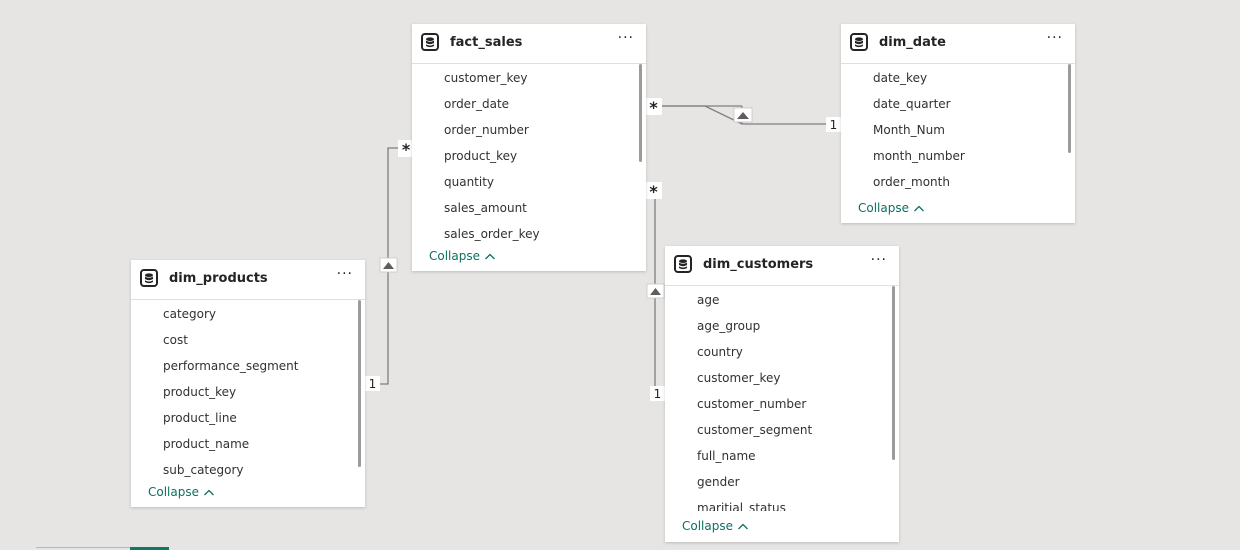 This screenshot has width=1240, height=550. Describe the element at coordinates (912, 42) in the screenshot. I see `table-title: dim_date` at that location.